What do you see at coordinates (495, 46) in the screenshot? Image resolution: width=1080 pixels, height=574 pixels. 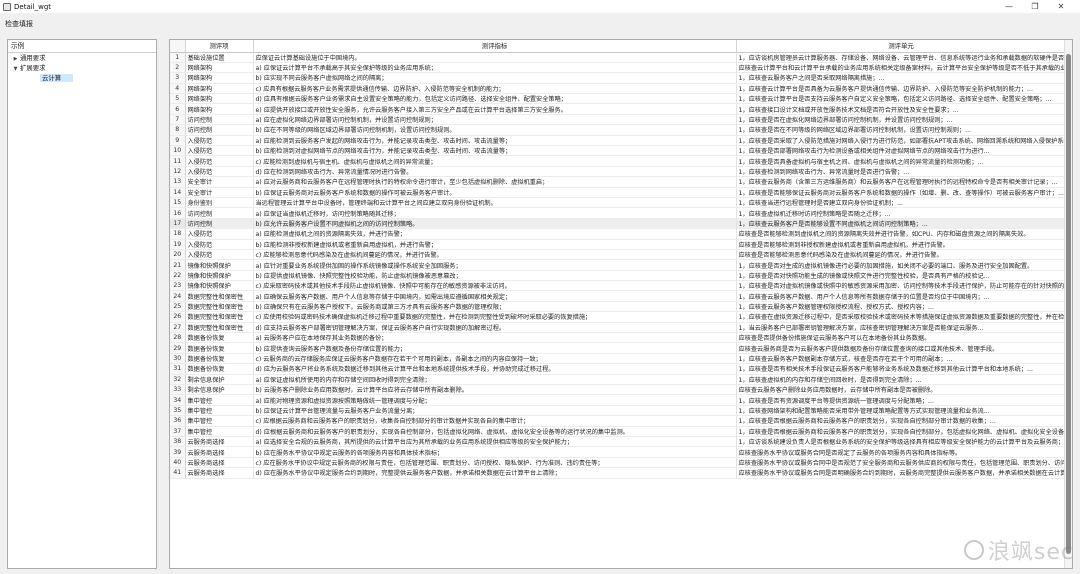 I see `column-header-indicator: 测评指标` at bounding box center [495, 46].